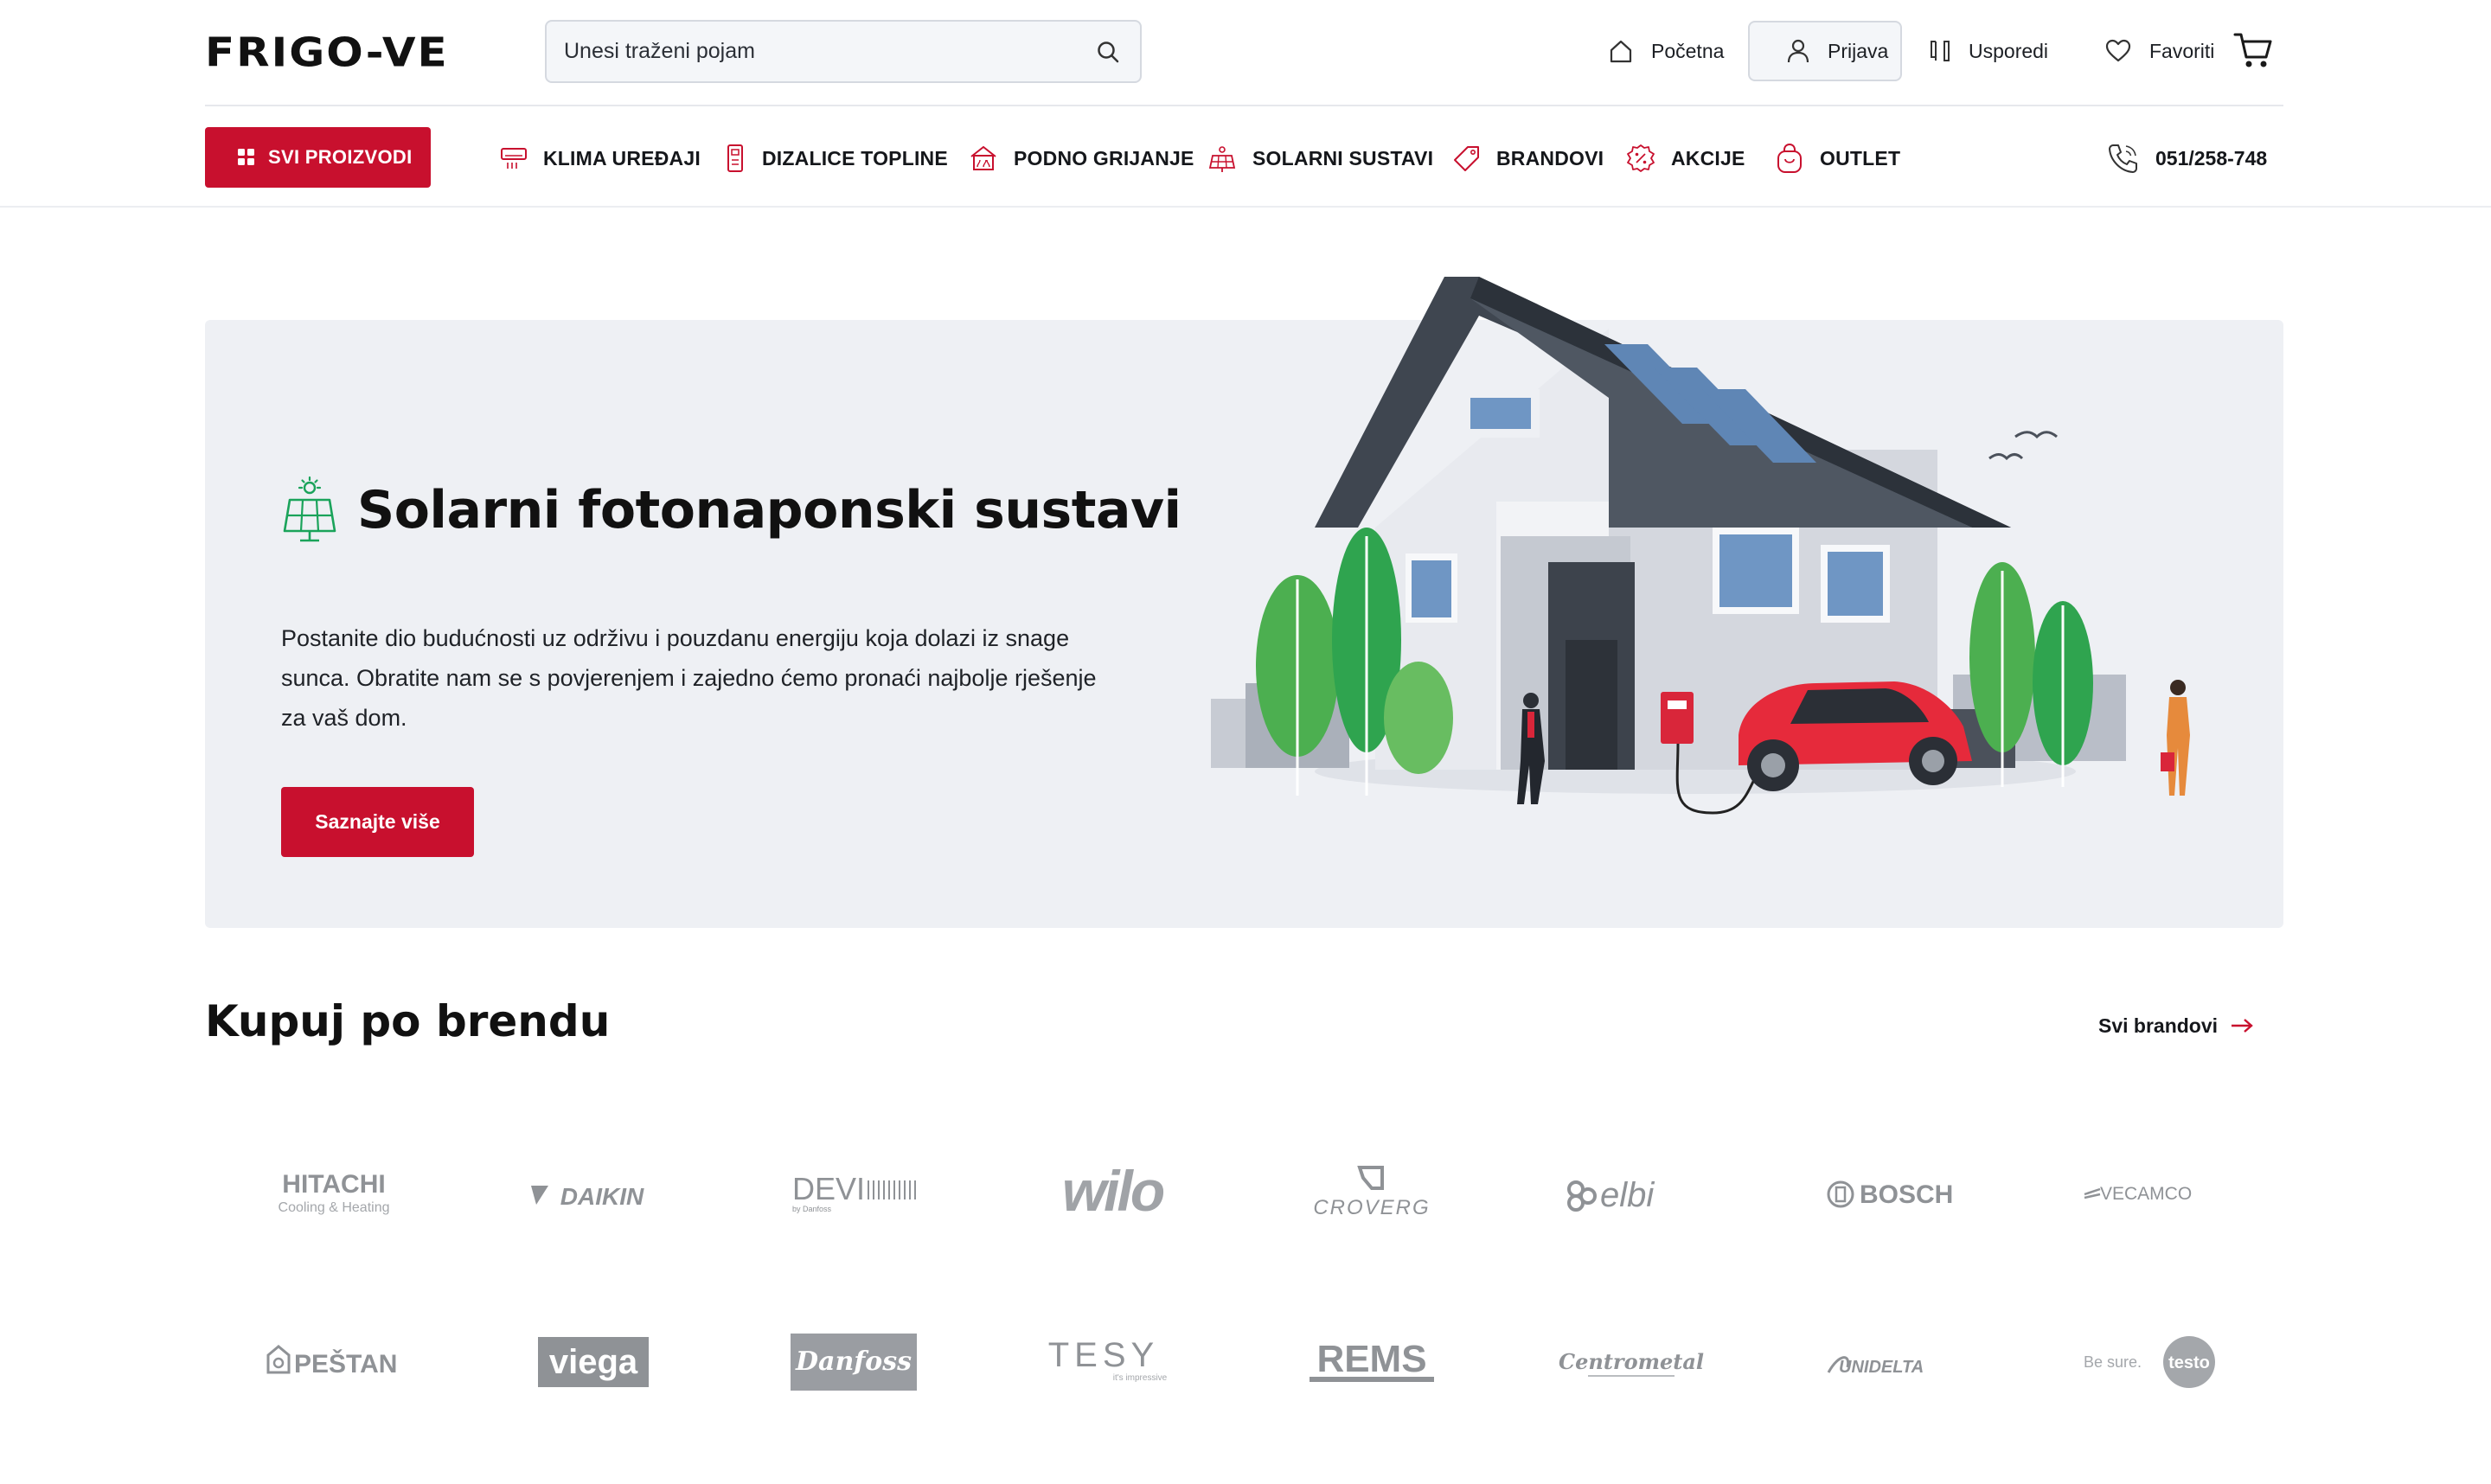 Image resolution: width=2491 pixels, height=1484 pixels. What do you see at coordinates (1466, 158) in the screenshot?
I see `tag-icon` at bounding box center [1466, 158].